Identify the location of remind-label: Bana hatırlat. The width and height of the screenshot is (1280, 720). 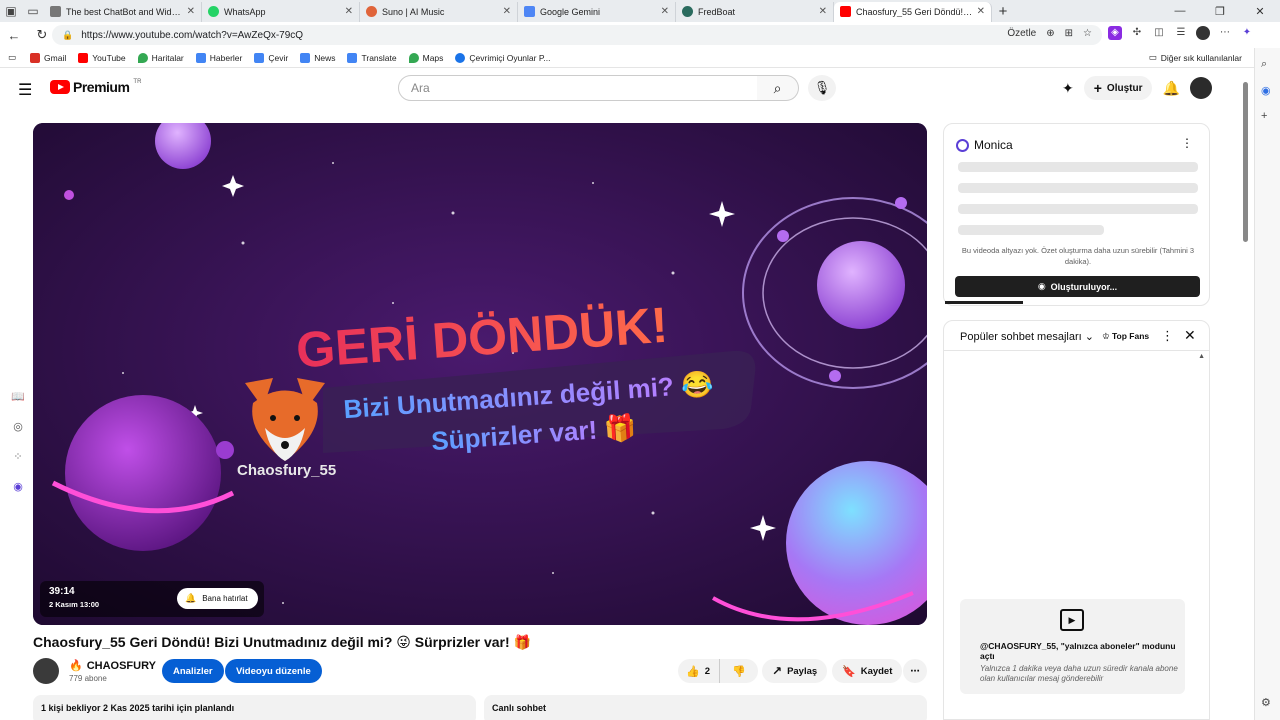
(225, 598).